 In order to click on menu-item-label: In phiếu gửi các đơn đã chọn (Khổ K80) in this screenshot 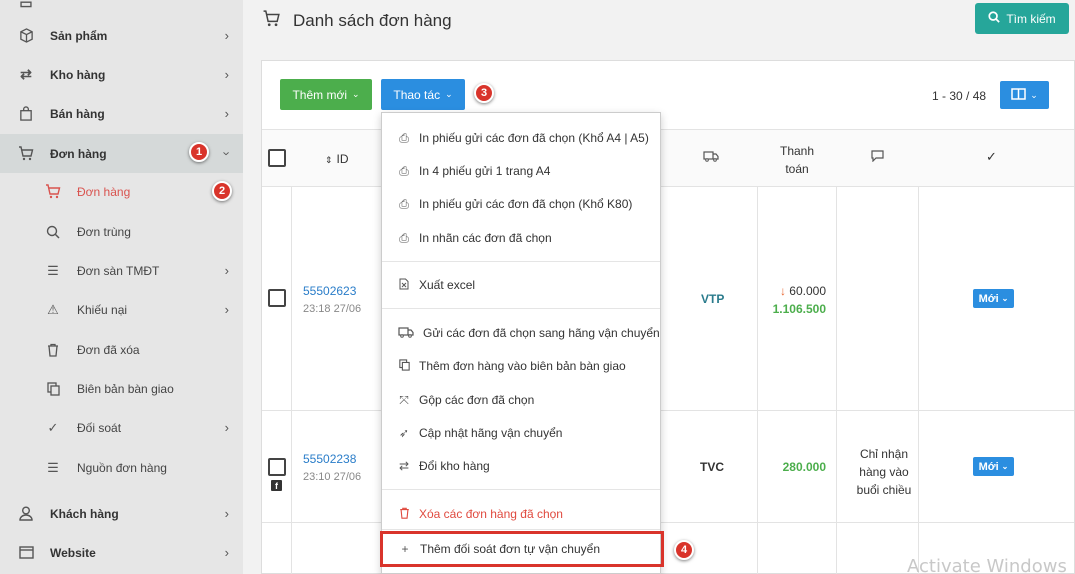, I will do `click(526, 204)`.